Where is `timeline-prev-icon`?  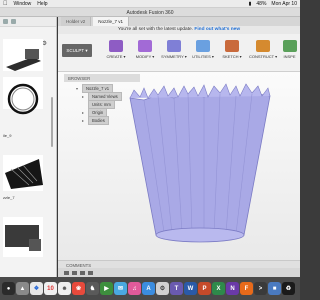
timeline-prev-icon is located at coordinates (74, 272).